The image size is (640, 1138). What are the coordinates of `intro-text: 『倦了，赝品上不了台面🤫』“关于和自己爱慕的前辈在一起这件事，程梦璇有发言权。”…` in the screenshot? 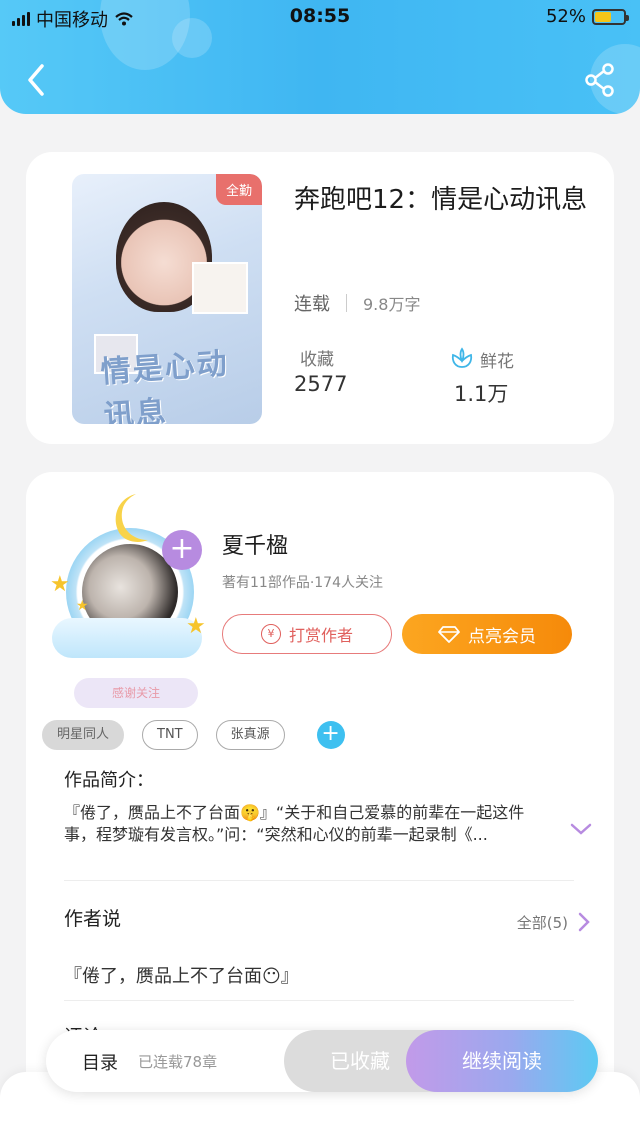 It's located at (304, 824).